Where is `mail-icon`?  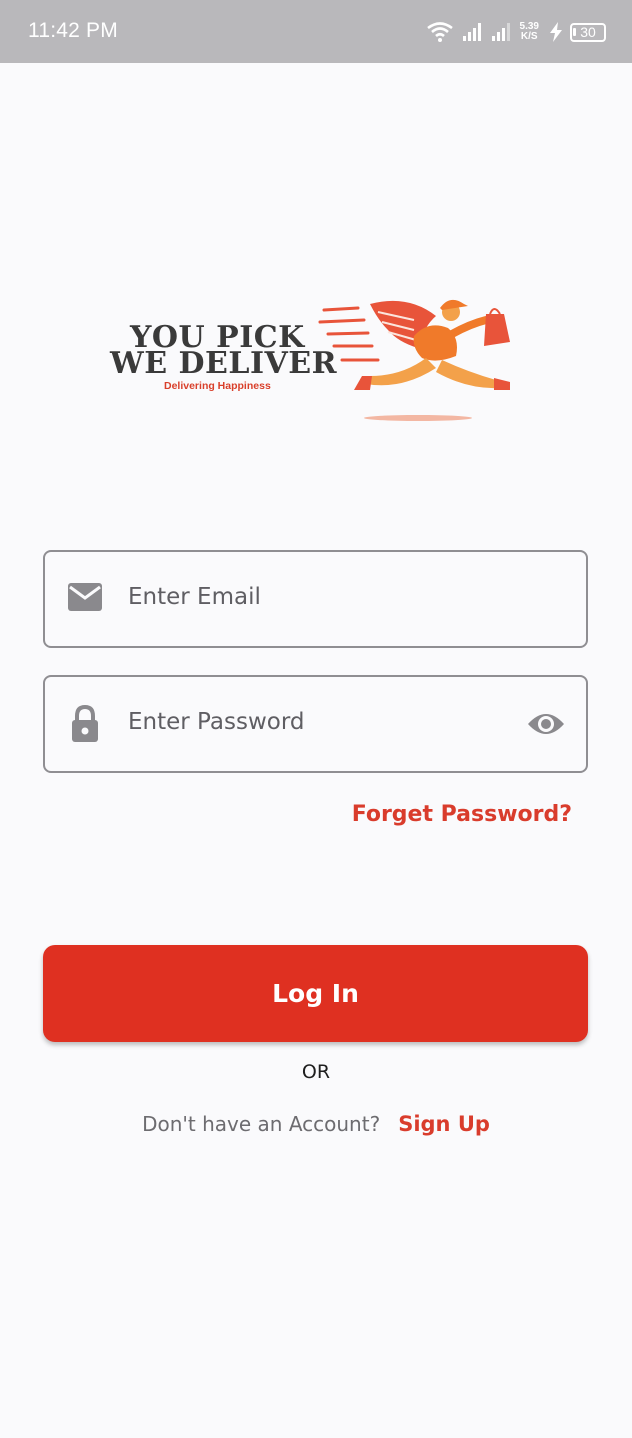 mail-icon is located at coordinates (85, 597).